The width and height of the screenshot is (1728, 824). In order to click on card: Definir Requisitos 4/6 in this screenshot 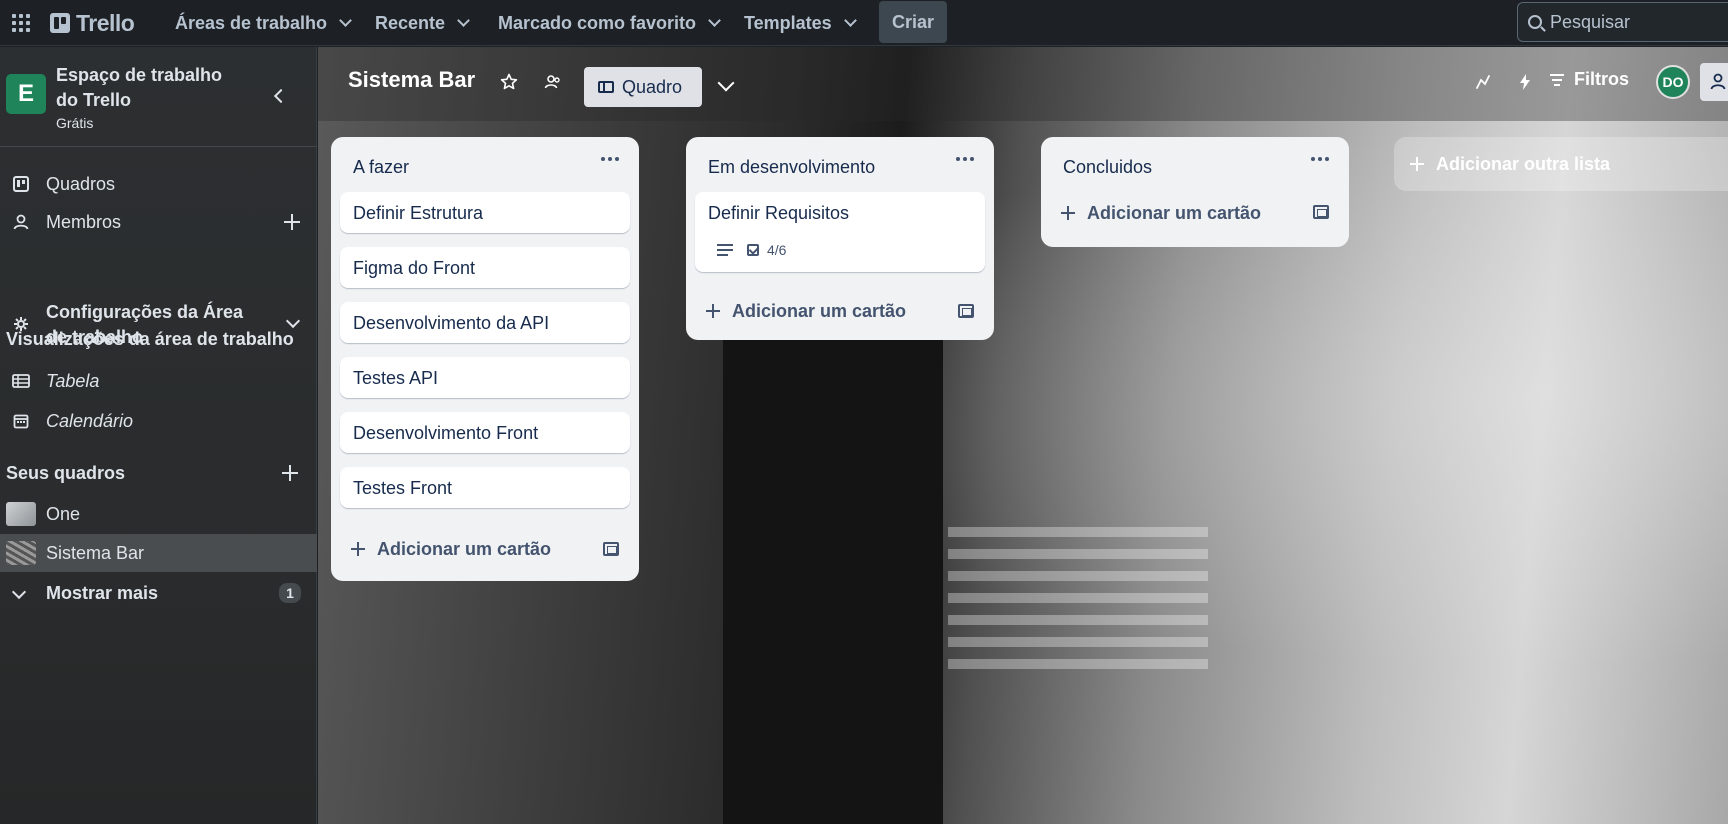, I will do `click(840, 232)`.